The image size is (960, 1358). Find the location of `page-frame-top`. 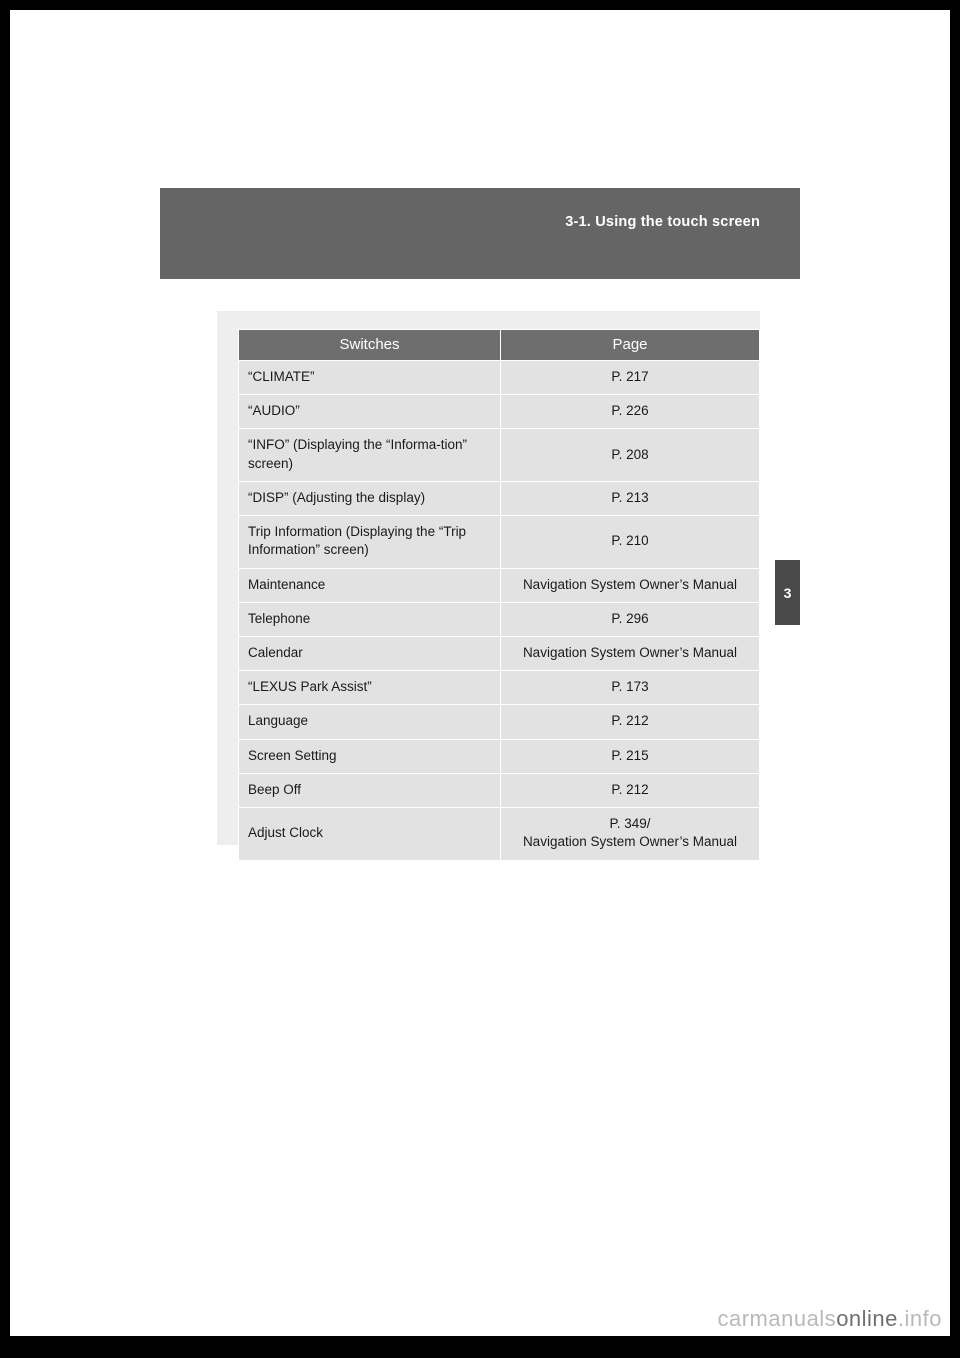

page-frame-top is located at coordinates (480, 5).